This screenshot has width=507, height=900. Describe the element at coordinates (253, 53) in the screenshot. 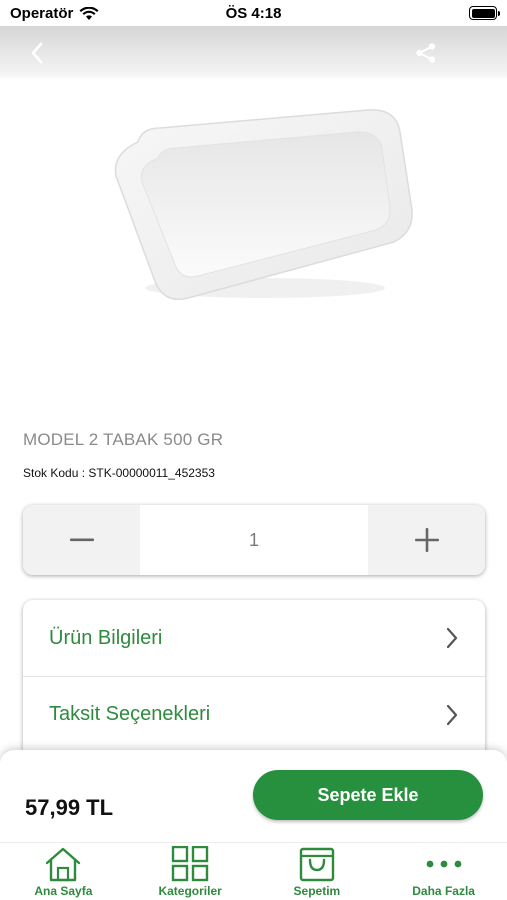

I see `top-nav` at that location.